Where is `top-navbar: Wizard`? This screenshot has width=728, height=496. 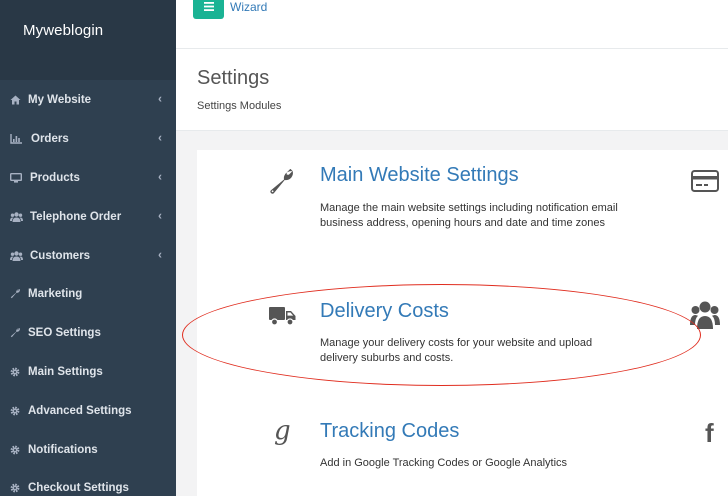
top-navbar: Wizard is located at coordinates (452, 24).